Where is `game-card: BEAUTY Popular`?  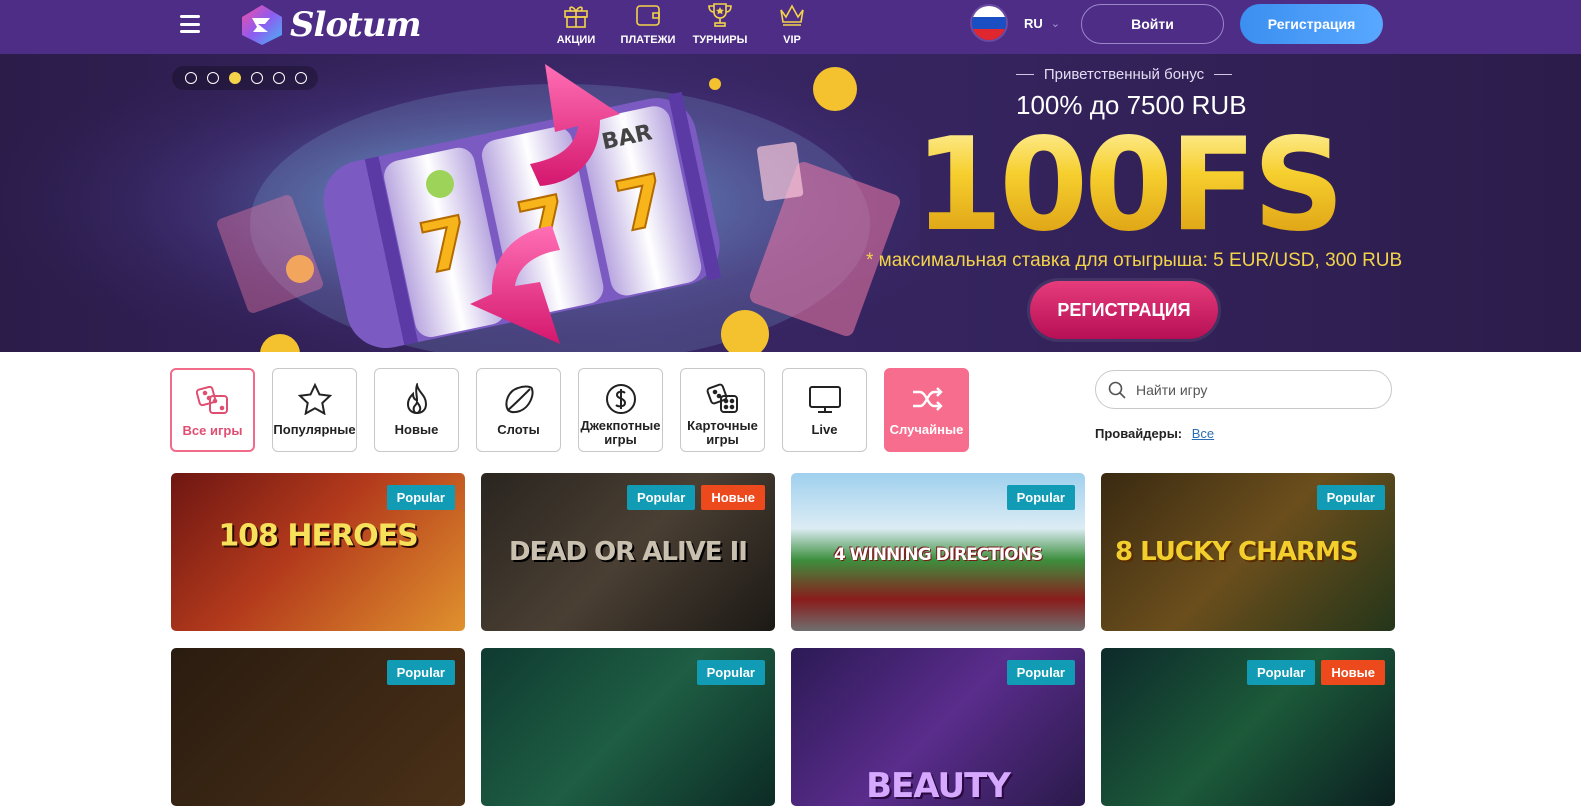 game-card: BEAUTY Popular is located at coordinates (938, 727).